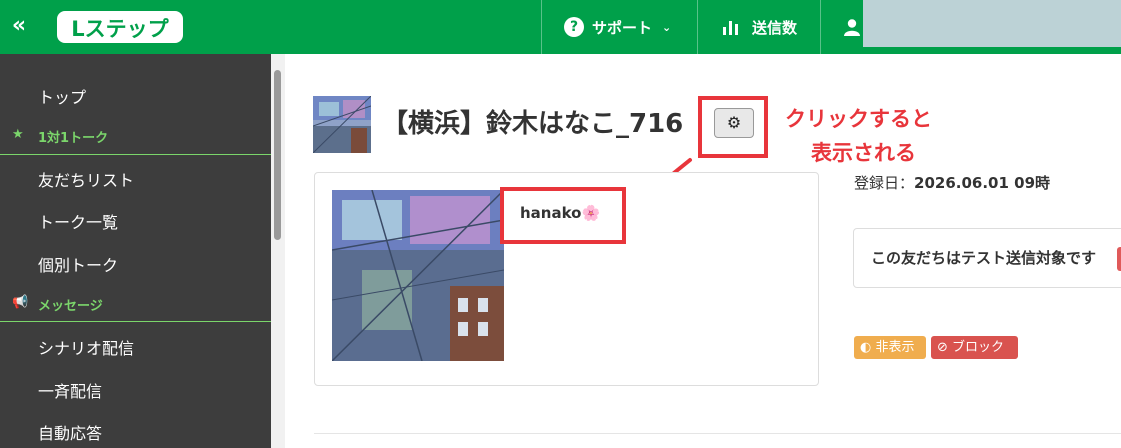  What do you see at coordinates (1119, 259) in the screenshot?
I see `test-target-toggle` at bounding box center [1119, 259].